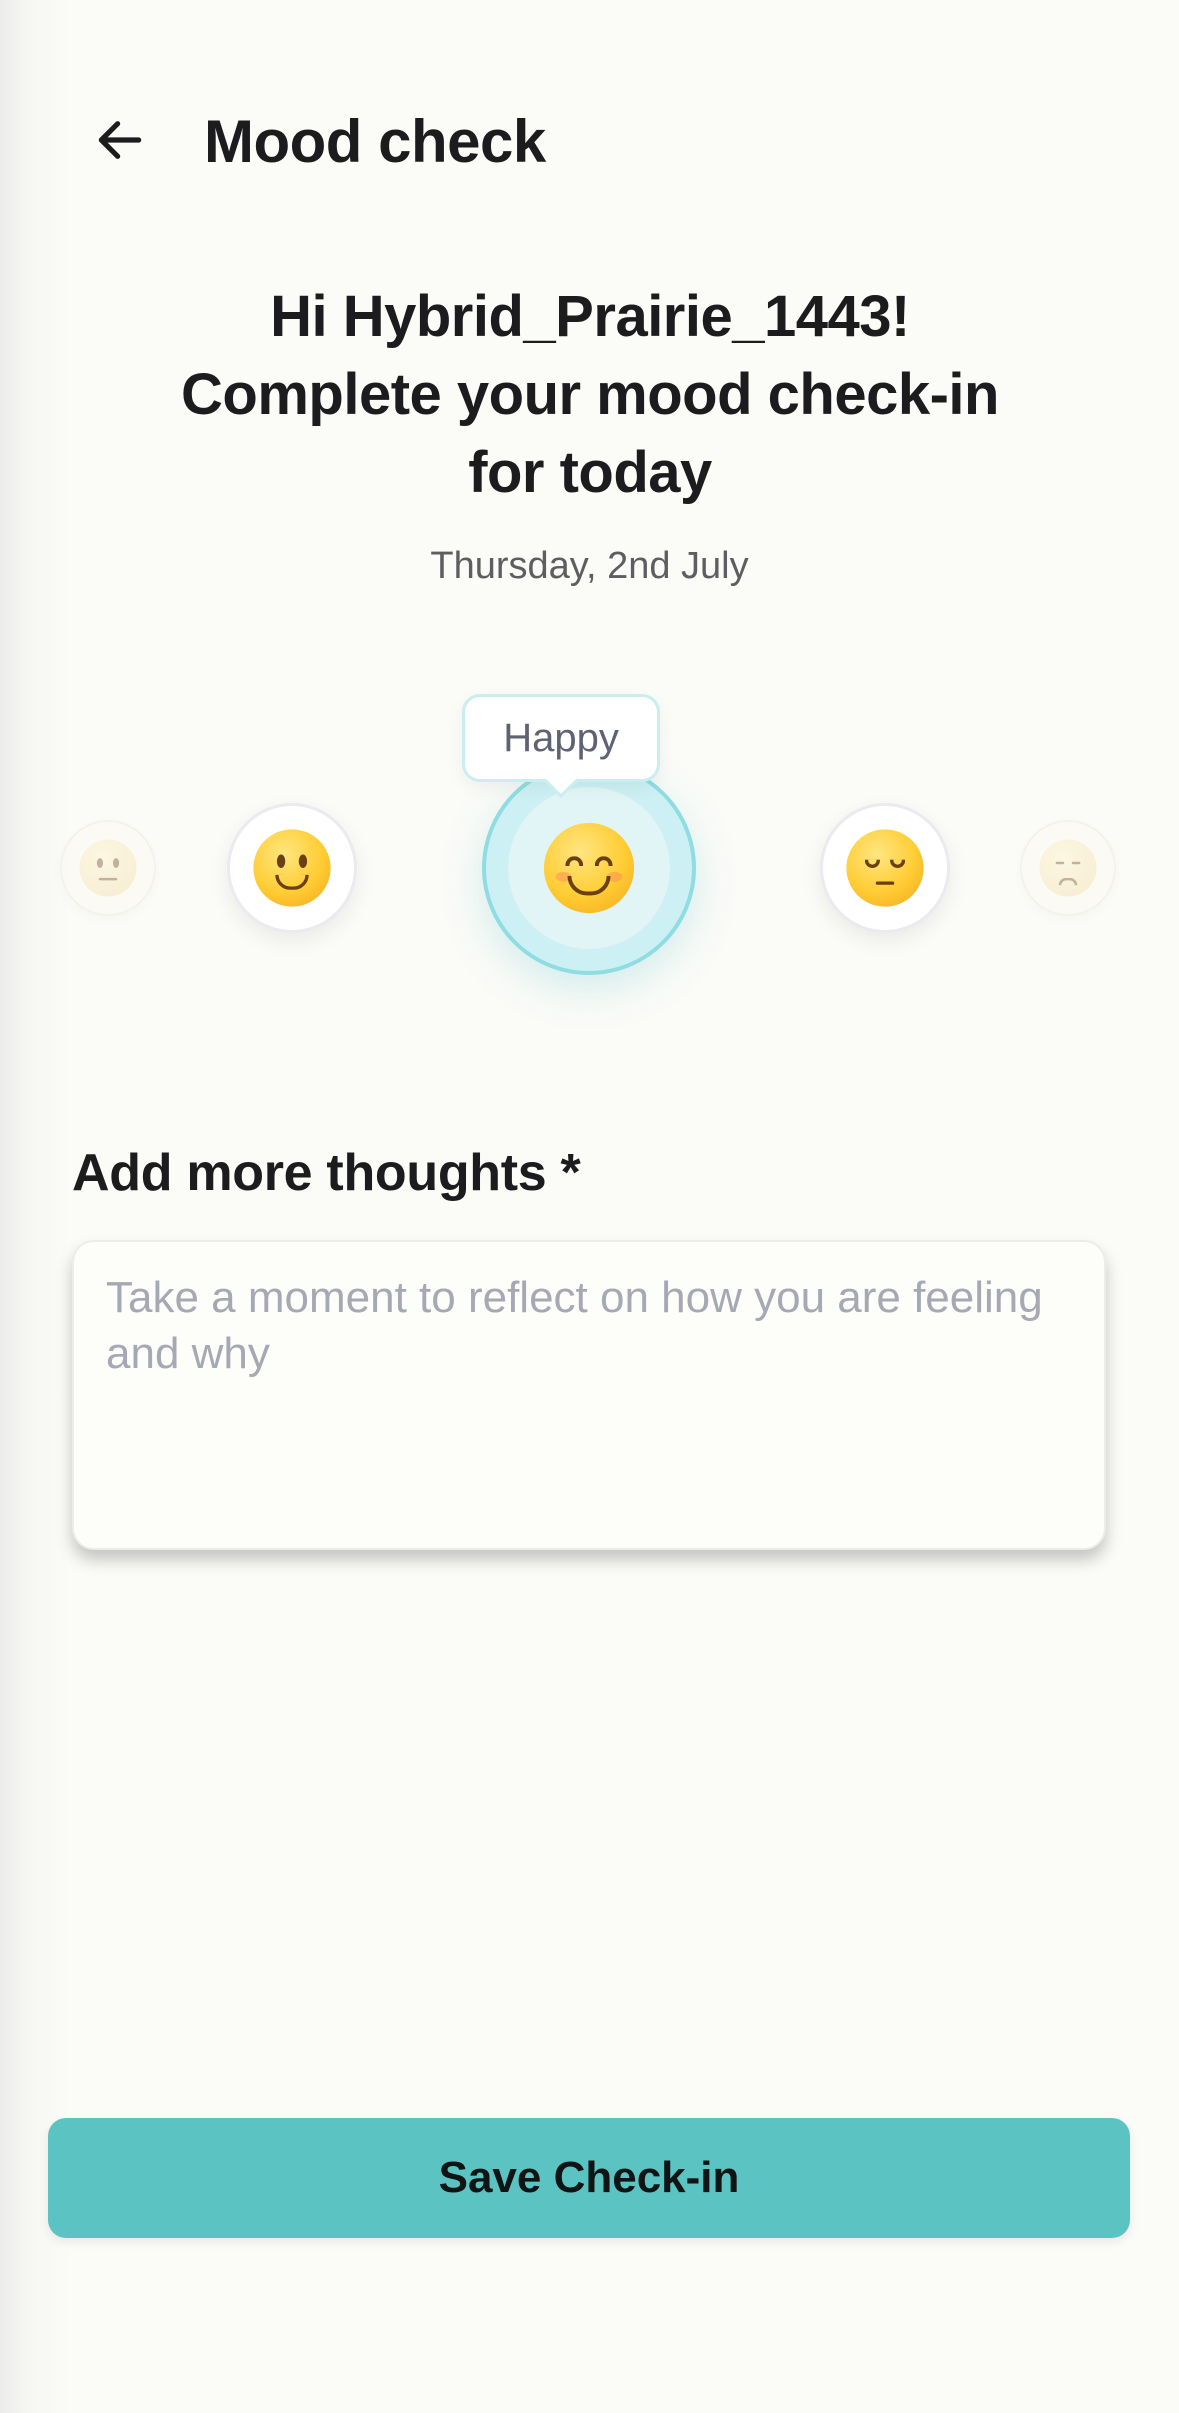 The height and width of the screenshot is (2413, 1179). Describe the element at coordinates (561, 738) in the screenshot. I see `selected-mood-tooltip: Happy` at that location.